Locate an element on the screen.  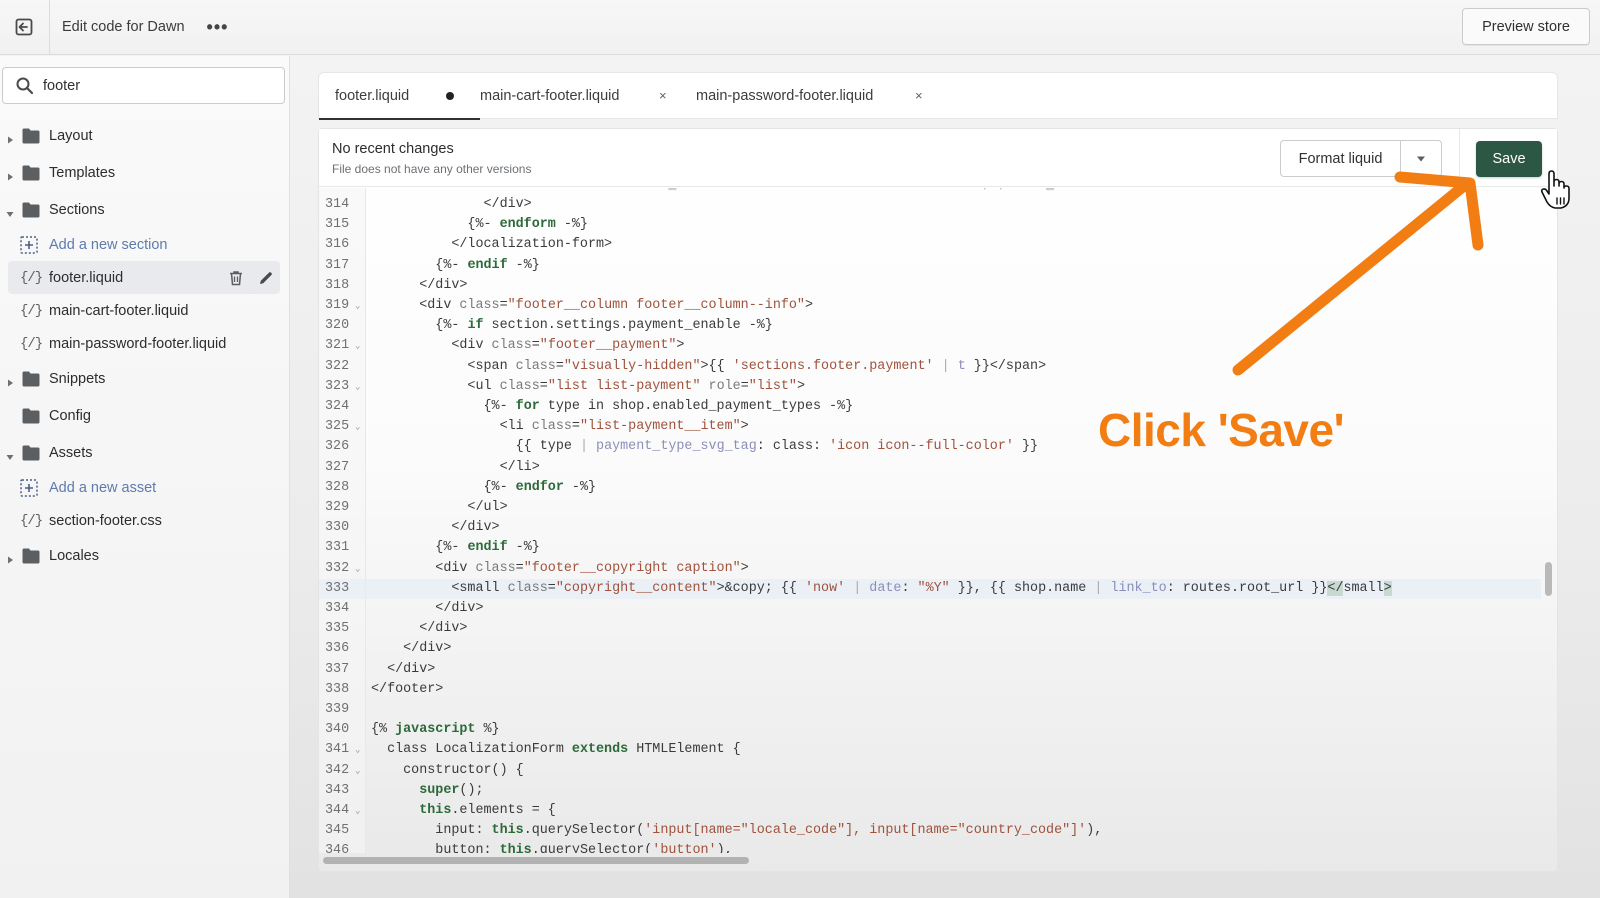
code-line: 343 super(); is located at coordinates (930, 791).